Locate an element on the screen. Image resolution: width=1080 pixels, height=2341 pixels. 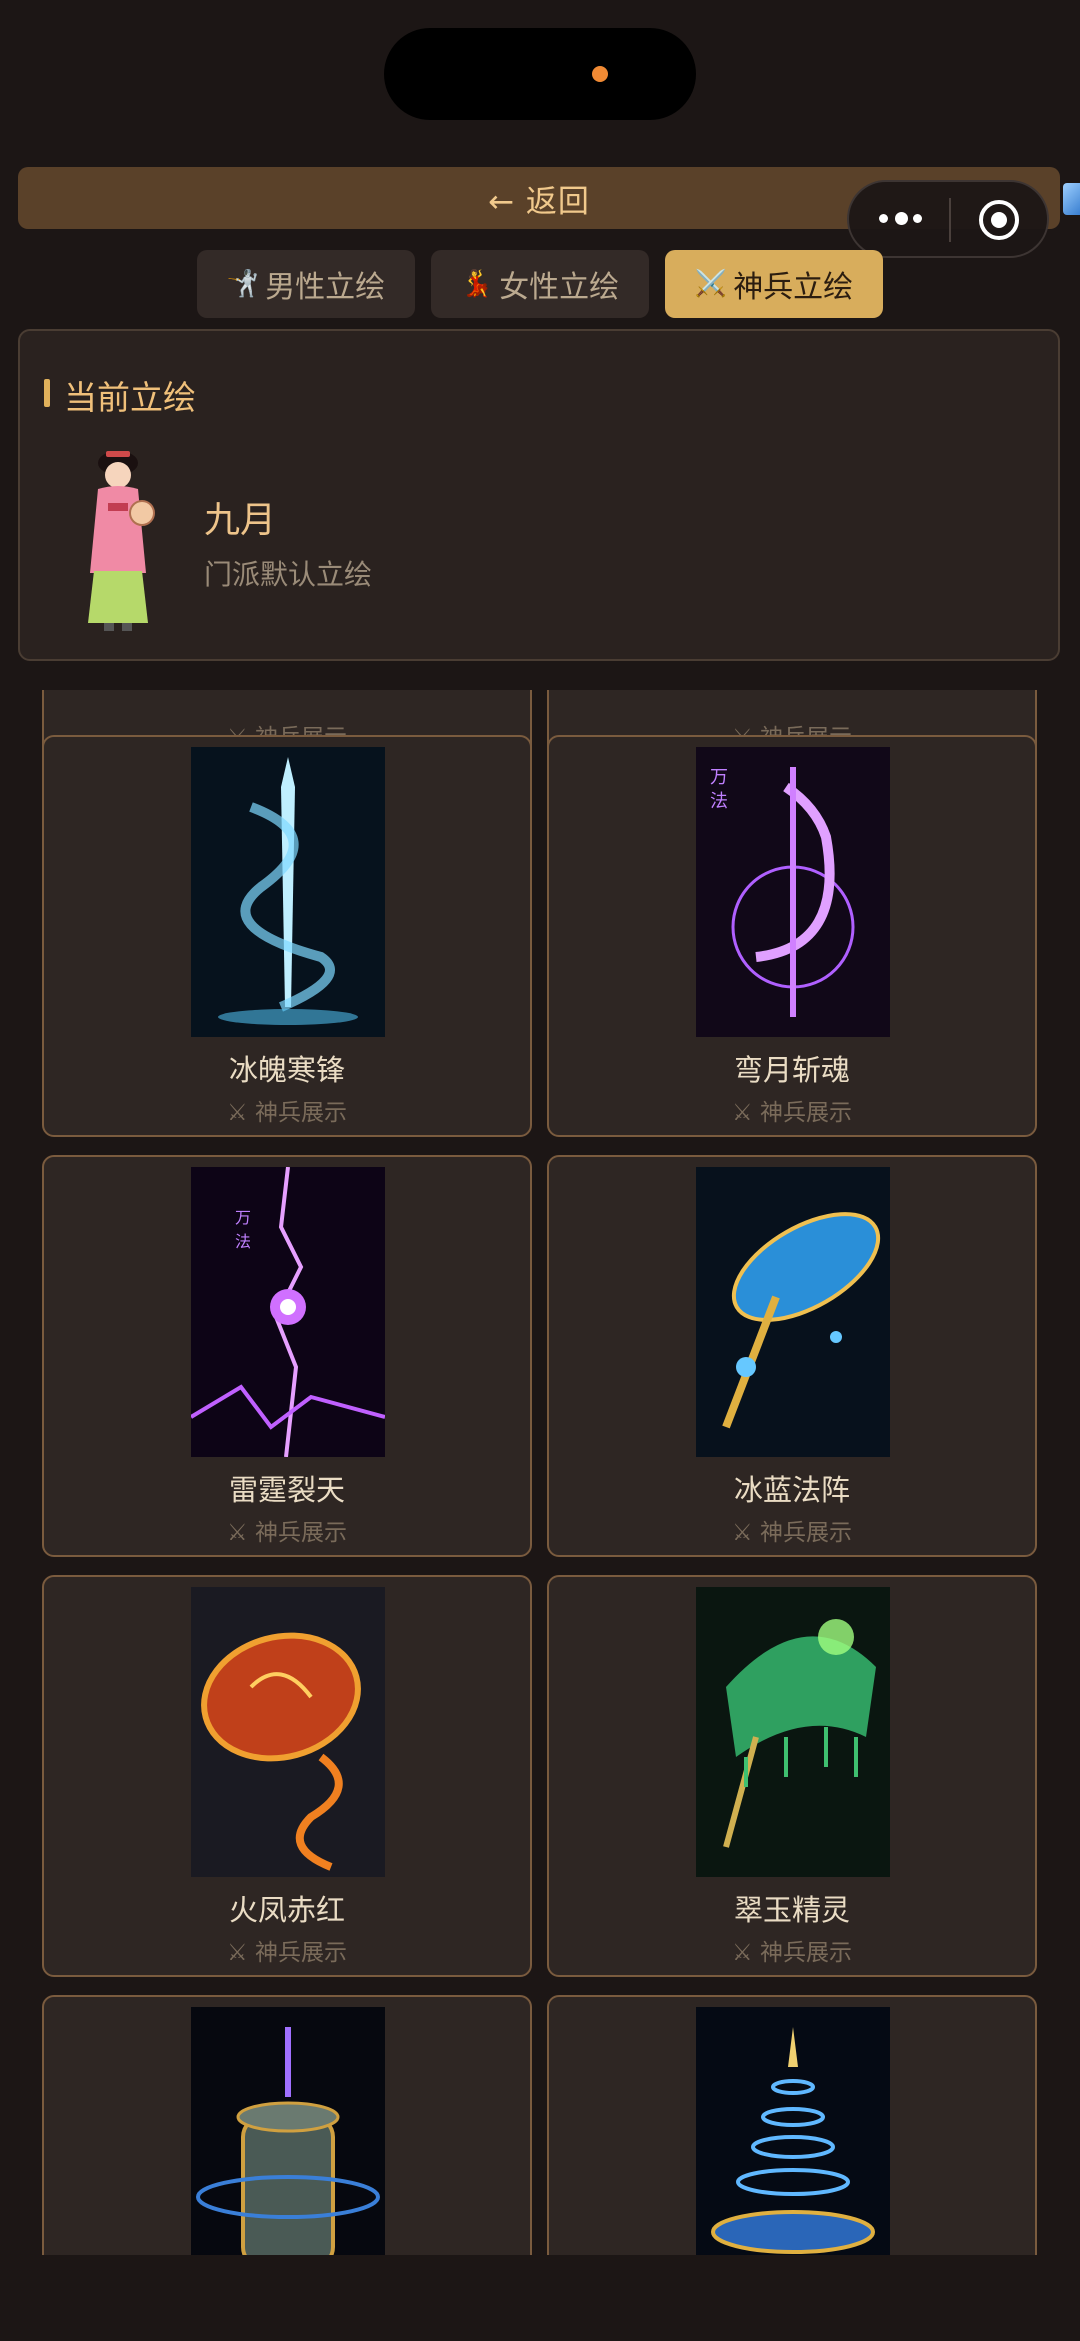
dynamic-island is located at coordinates (540, 74).